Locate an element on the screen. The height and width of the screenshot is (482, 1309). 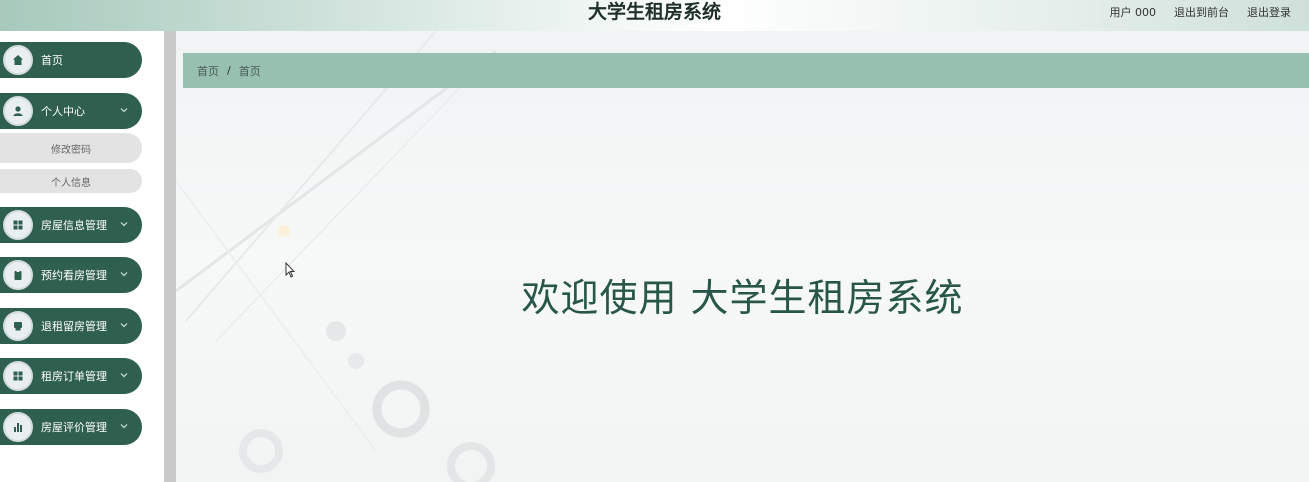
sidebar-item-checkout: 退租留房管理 is located at coordinates (71, 326).